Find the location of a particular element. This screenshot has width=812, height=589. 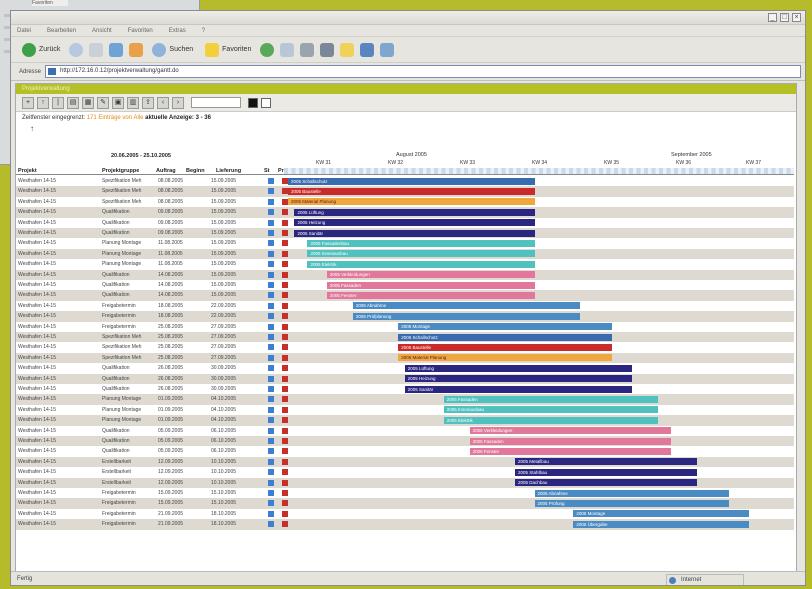

gantt-bar: 2005 Prüfung is located at coordinates (632, 503).